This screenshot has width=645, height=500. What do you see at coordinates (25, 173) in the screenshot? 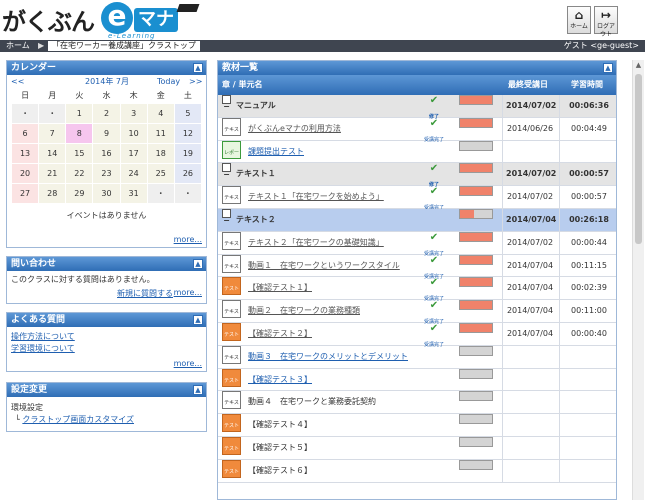
I see `calendar-day: 20` at bounding box center [25, 173].